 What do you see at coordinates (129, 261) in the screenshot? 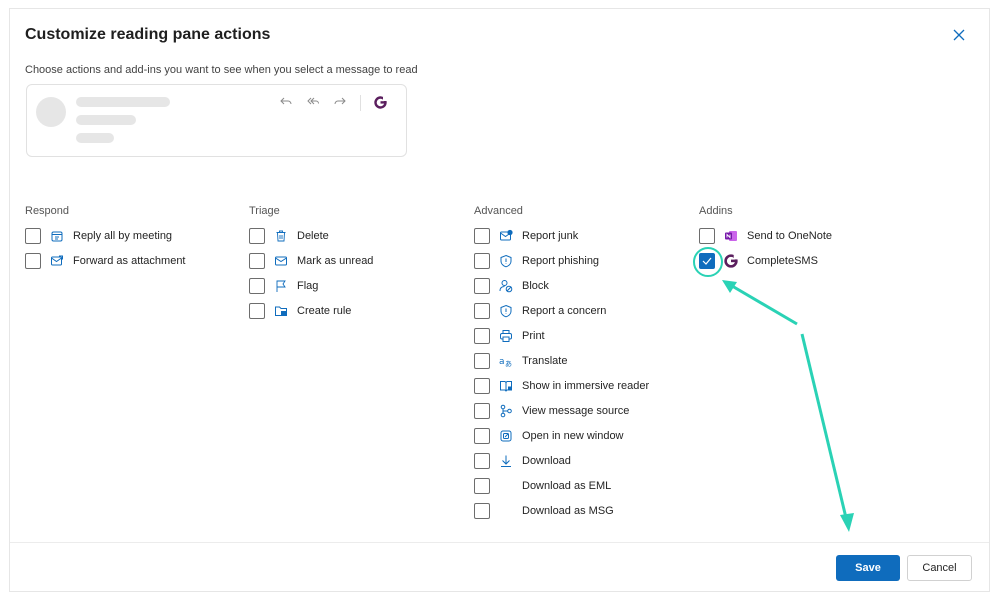
I see `option-label: Forward as attachment` at bounding box center [129, 261].